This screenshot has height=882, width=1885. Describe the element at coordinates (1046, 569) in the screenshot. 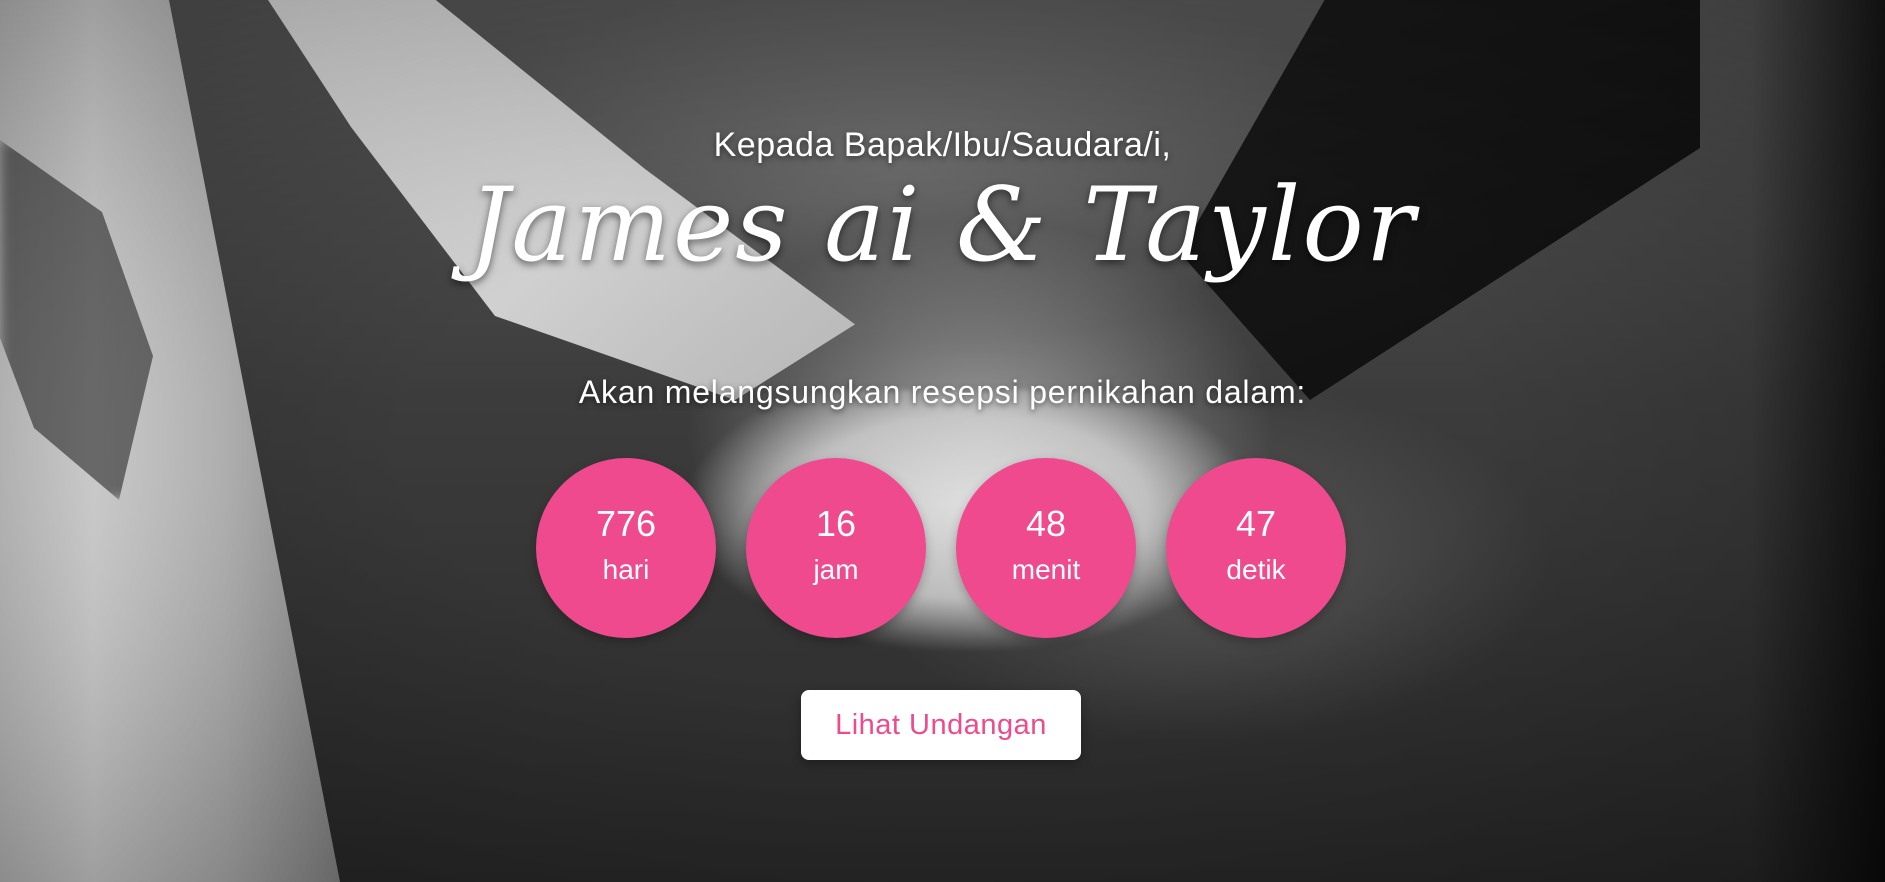

I see `countdown-minutes-unit: menit` at that location.